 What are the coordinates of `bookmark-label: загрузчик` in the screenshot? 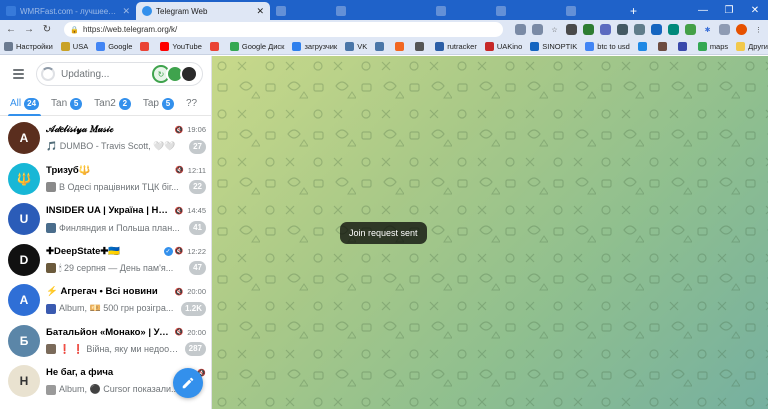 It's located at (321, 46).